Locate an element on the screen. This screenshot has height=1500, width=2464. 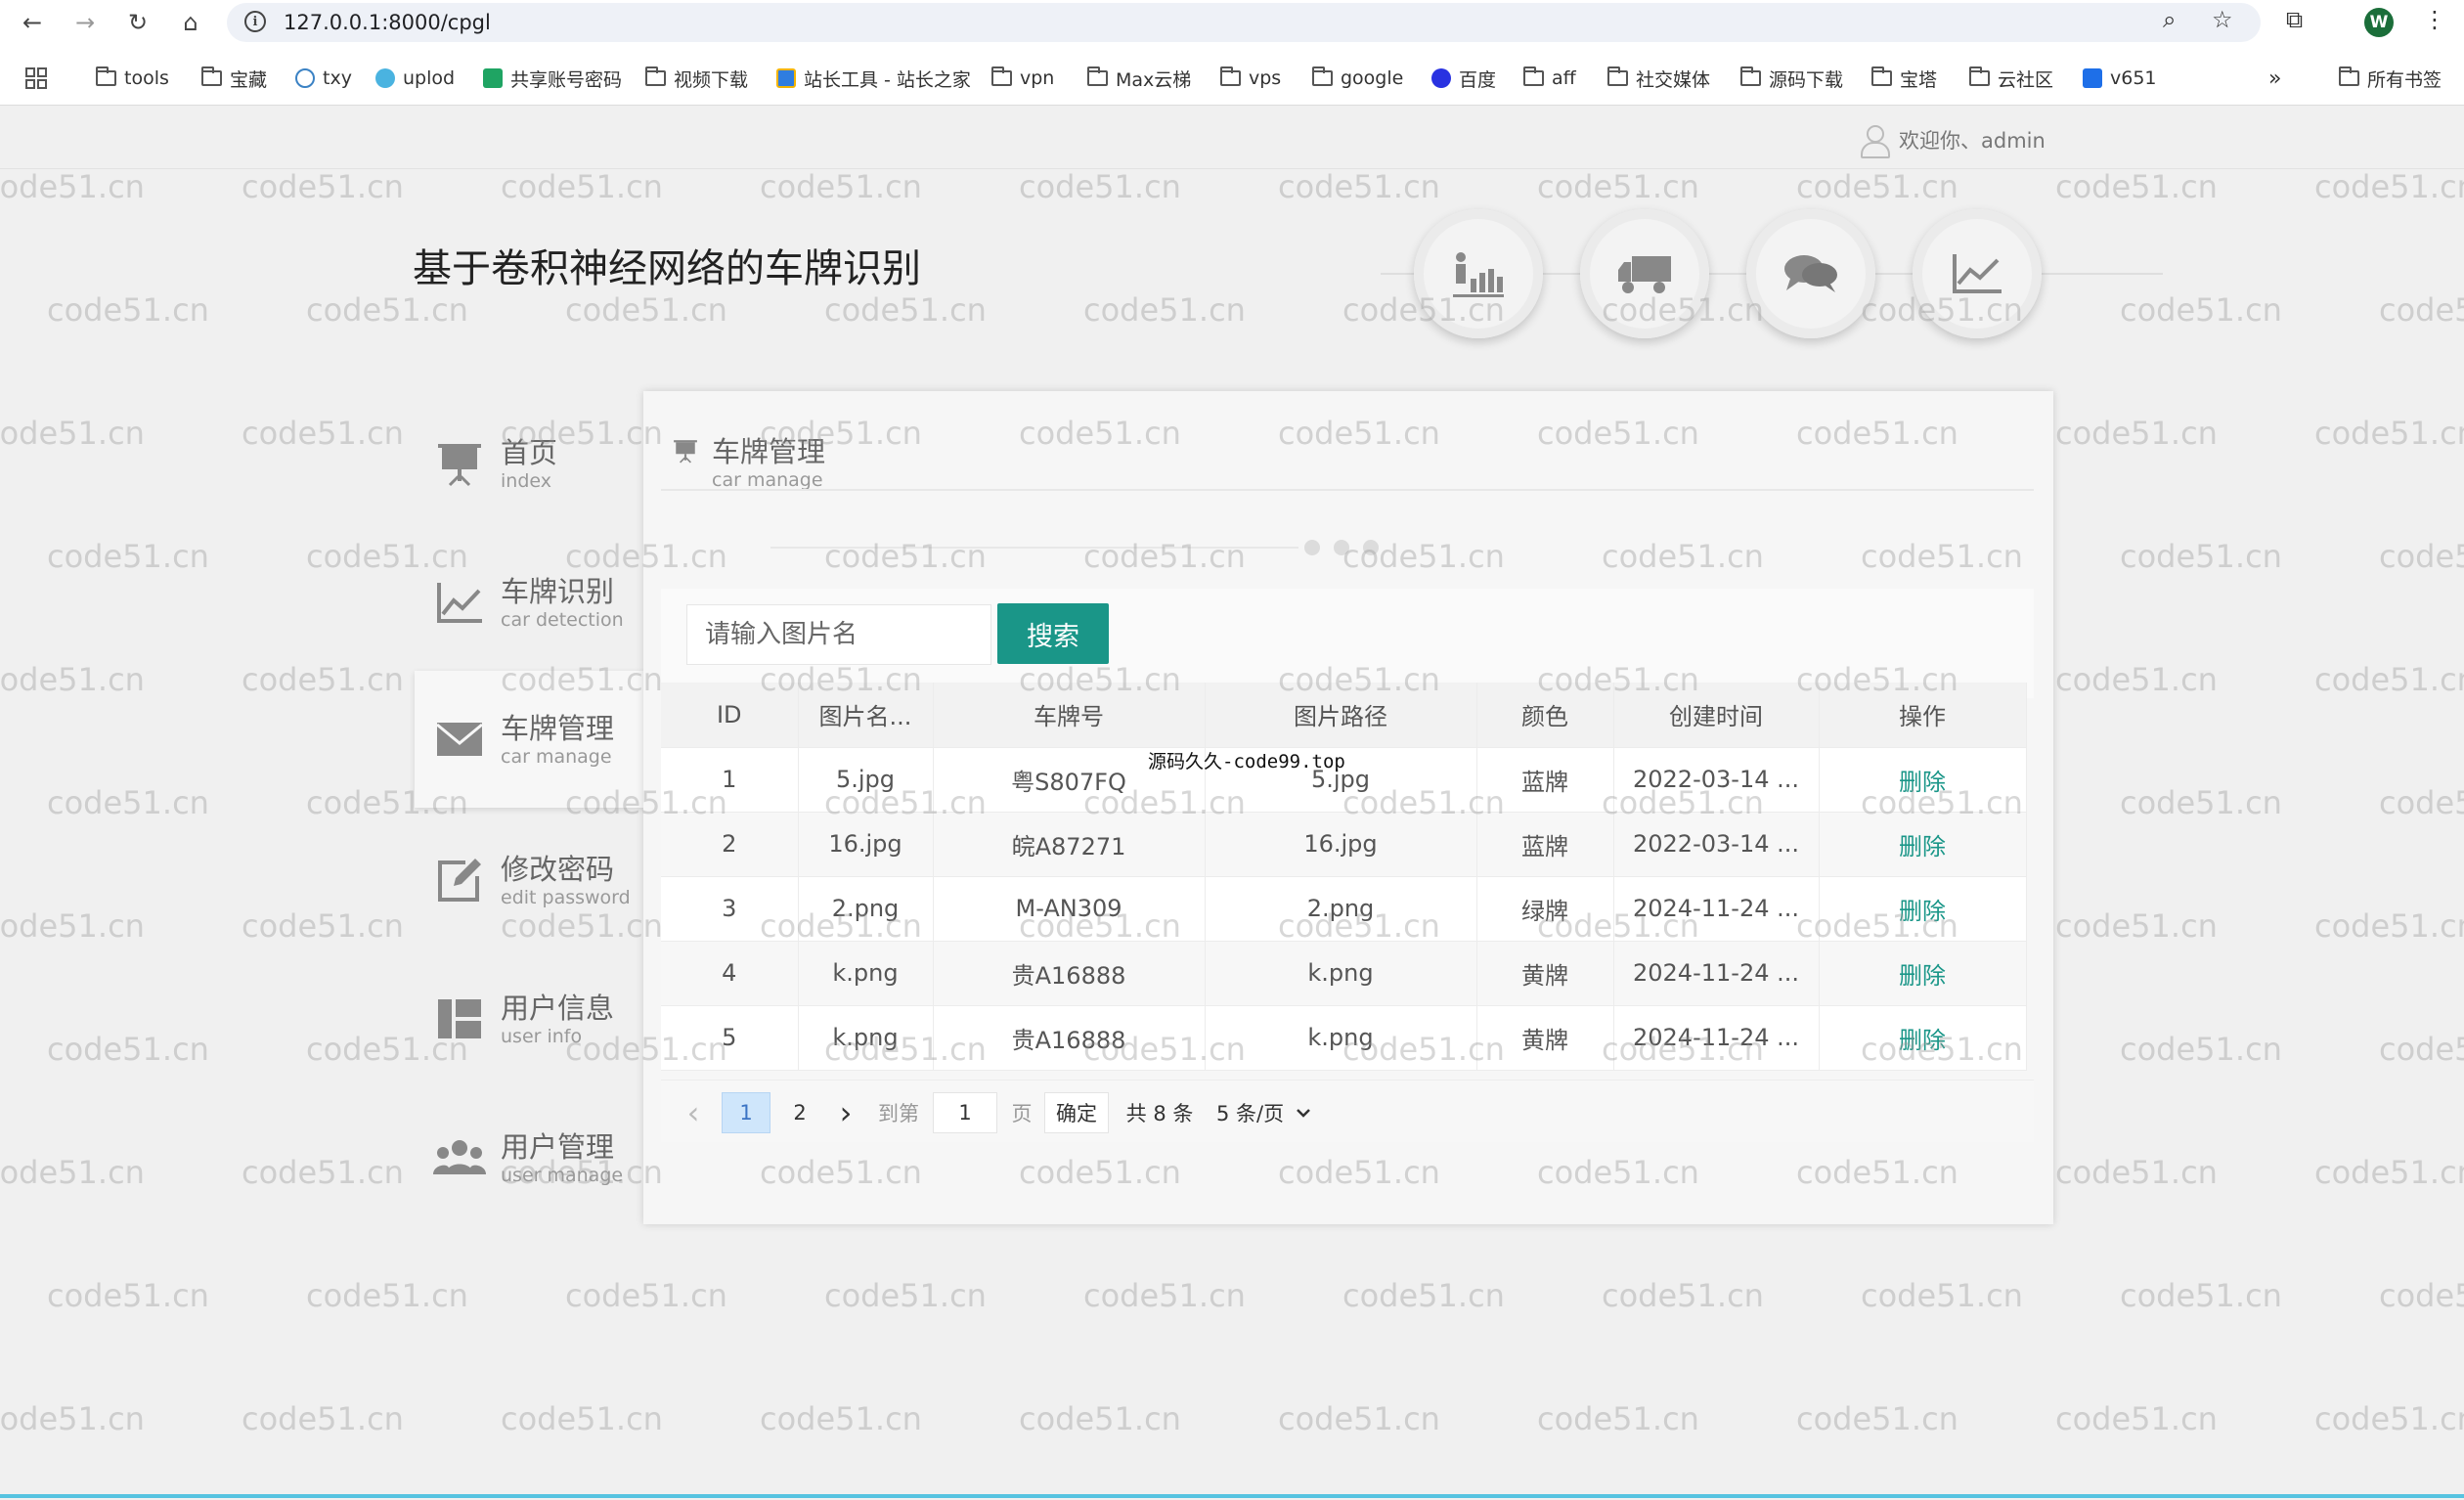
bookmark-label: 云社区 is located at coordinates (2026, 79).